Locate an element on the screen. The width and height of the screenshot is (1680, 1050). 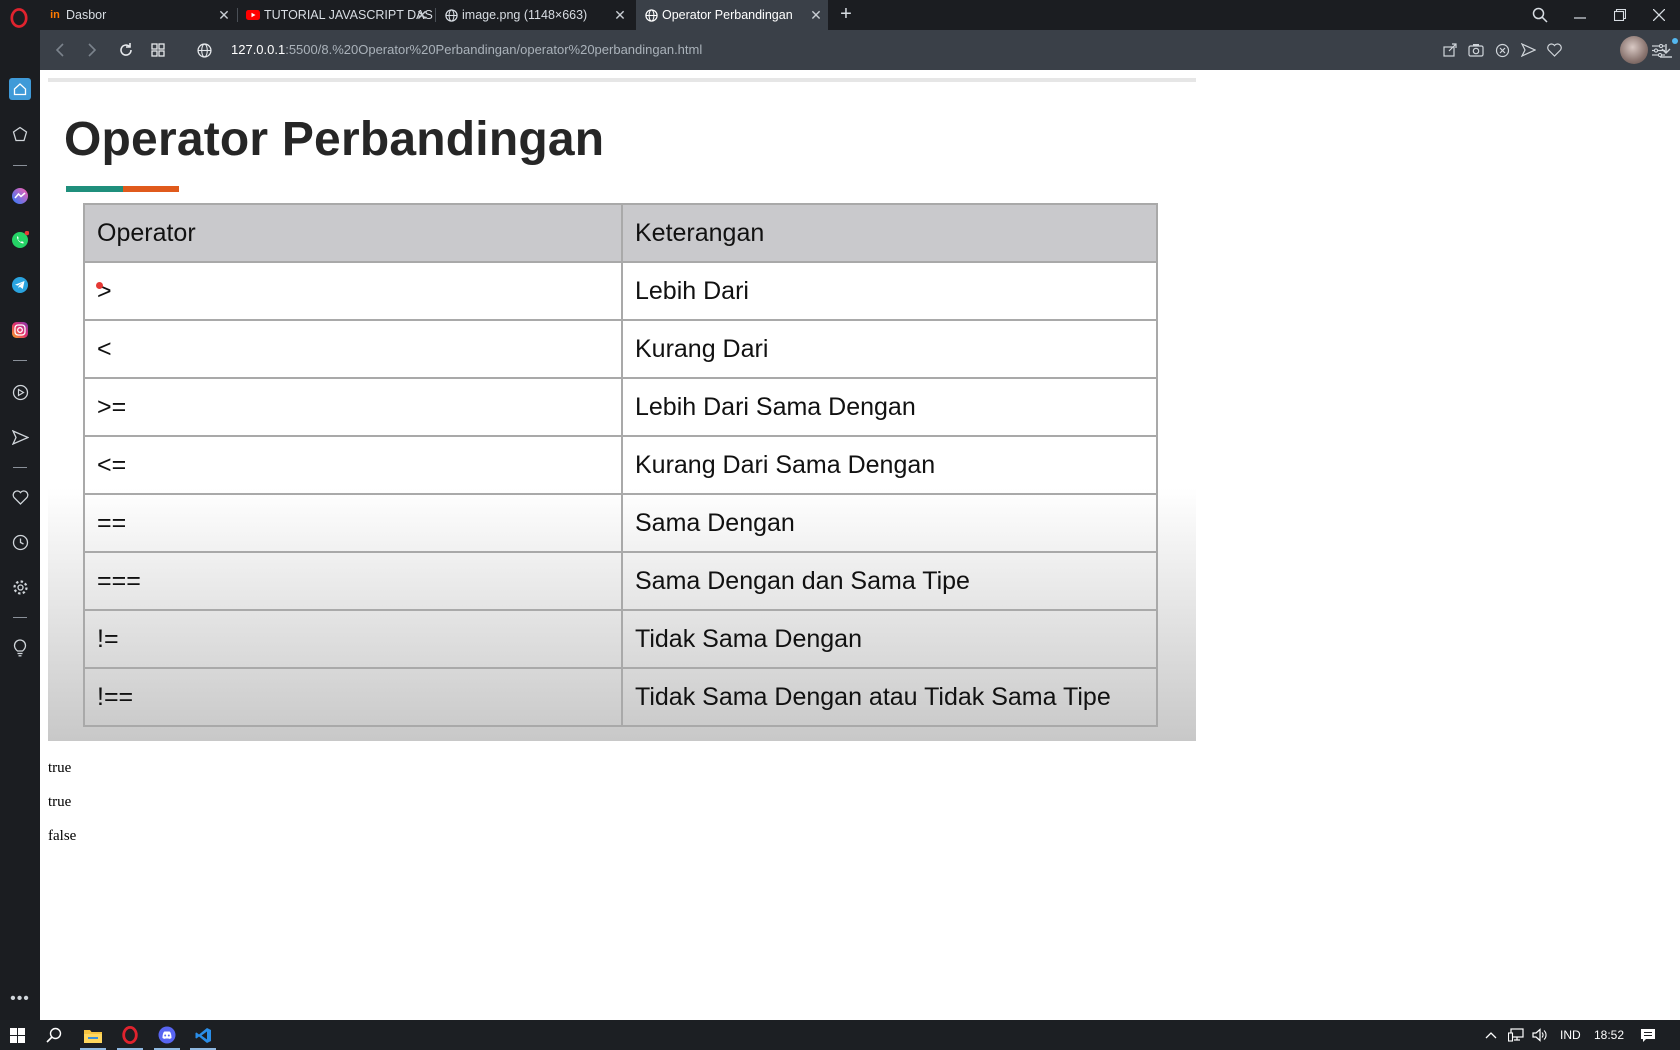
opera-logo-icon is located at coordinates (19, 18).